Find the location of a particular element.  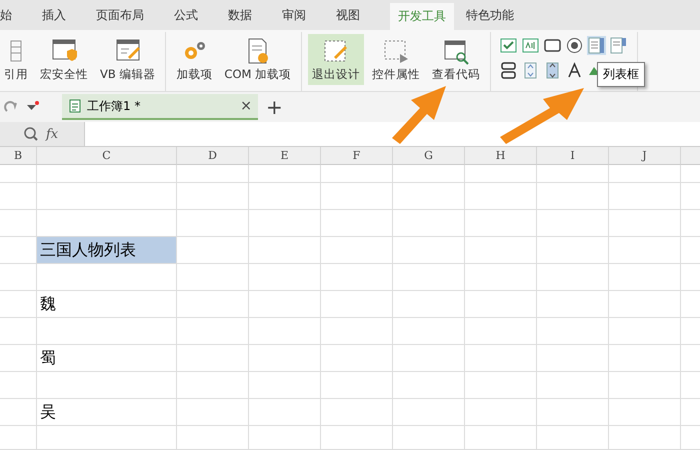

sheet-icon is located at coordinates (75, 106).